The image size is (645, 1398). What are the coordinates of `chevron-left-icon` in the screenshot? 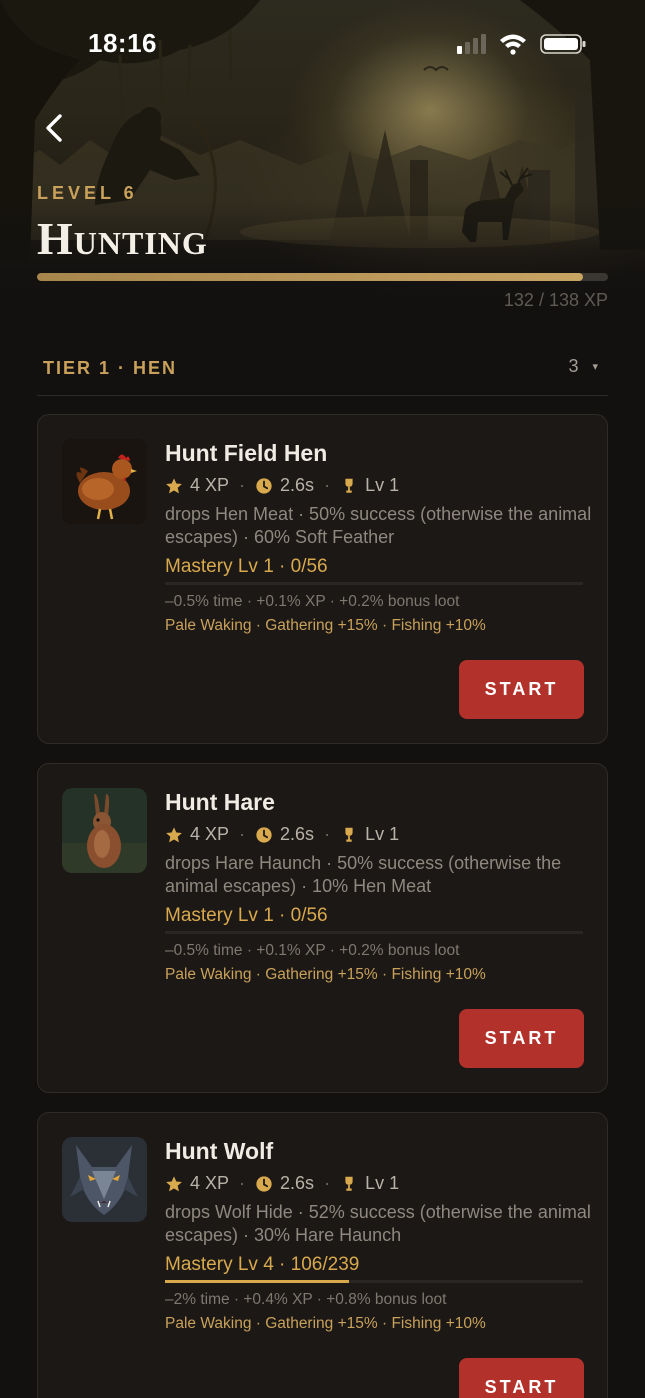 It's located at (54, 128).